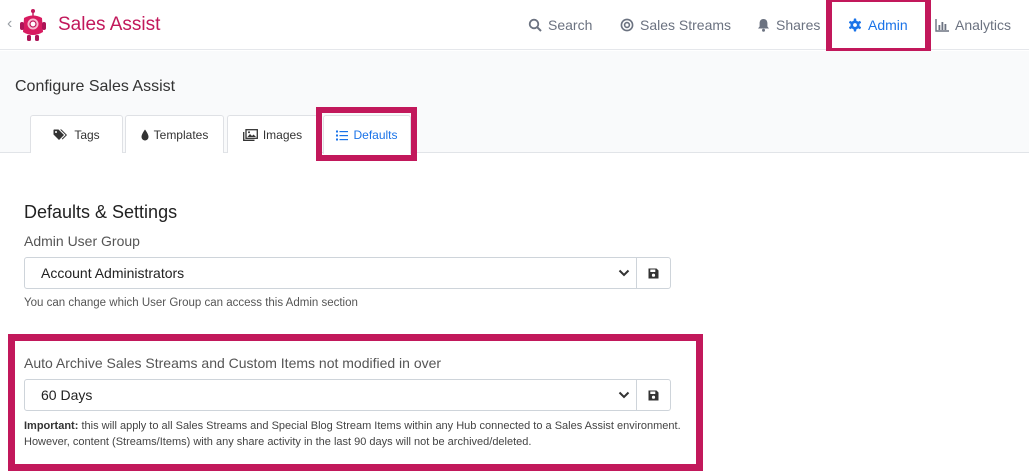 The height and width of the screenshot is (471, 1029). I want to click on admin-group-save-button, so click(653, 273).